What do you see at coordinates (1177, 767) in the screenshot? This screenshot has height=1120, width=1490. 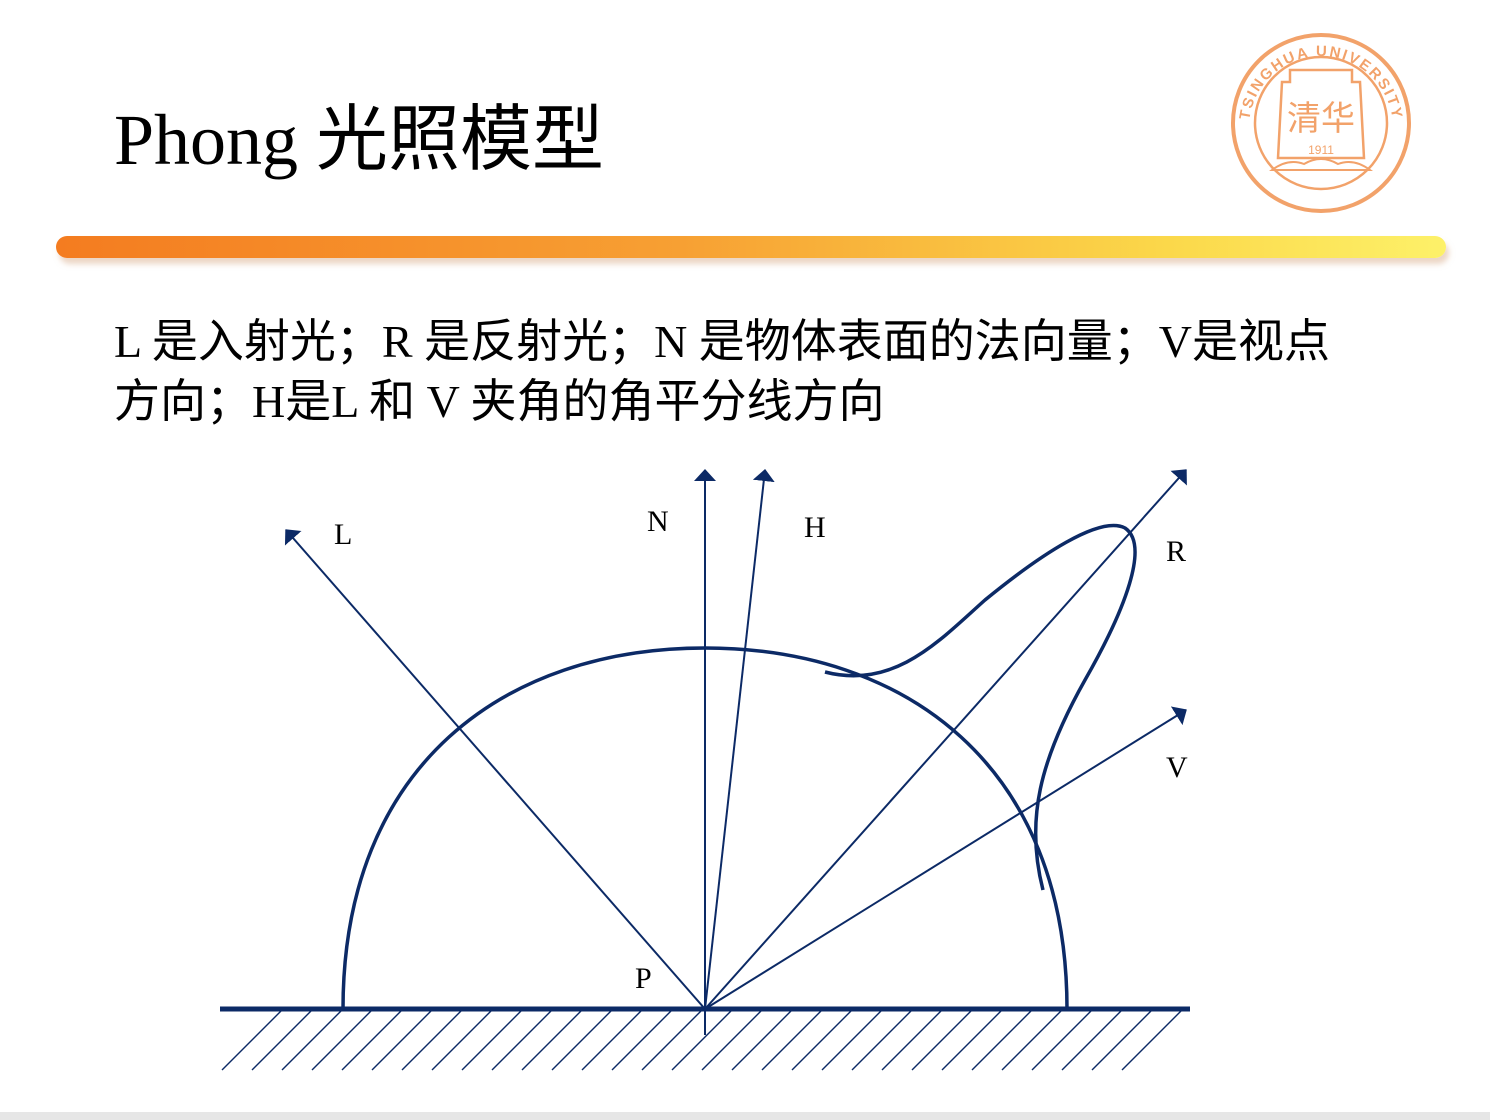 I see `label-V: V` at bounding box center [1177, 767].